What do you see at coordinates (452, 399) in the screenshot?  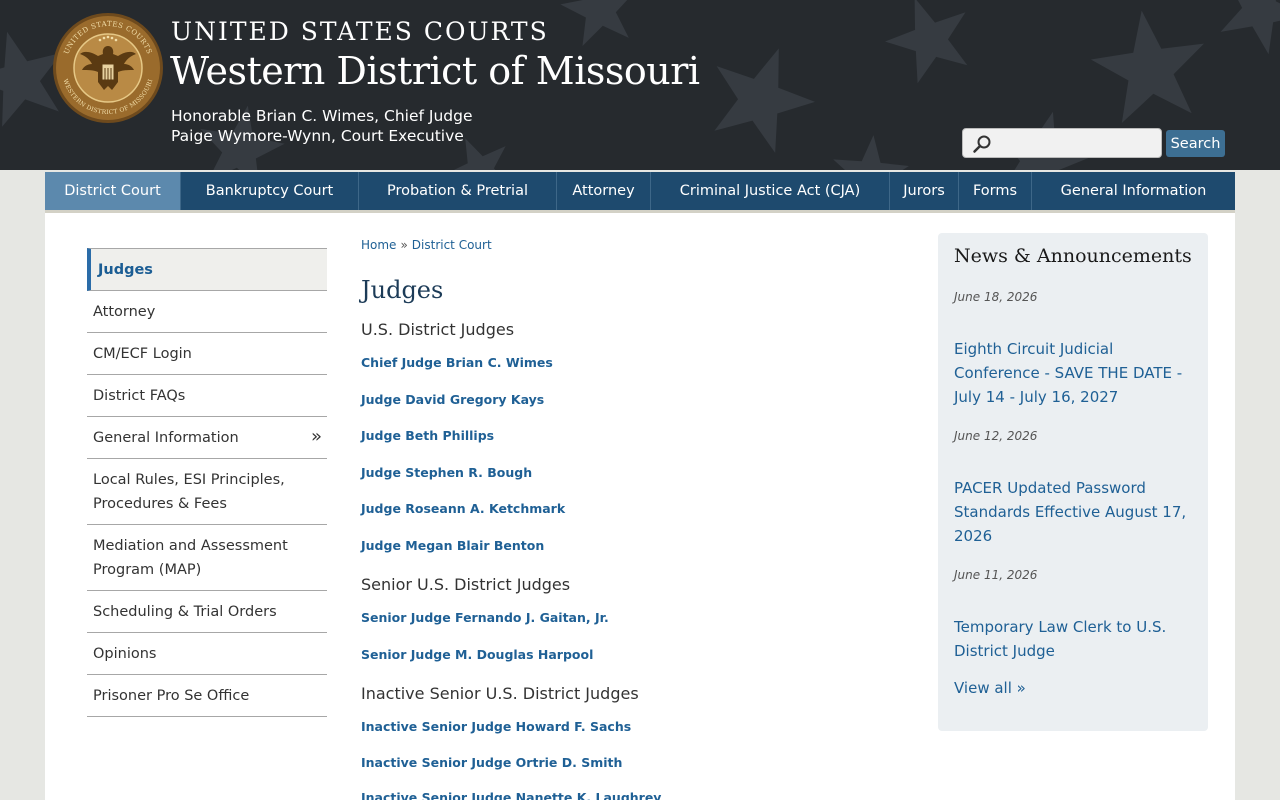 I see `judge-link: Judge David Gregory Kays` at bounding box center [452, 399].